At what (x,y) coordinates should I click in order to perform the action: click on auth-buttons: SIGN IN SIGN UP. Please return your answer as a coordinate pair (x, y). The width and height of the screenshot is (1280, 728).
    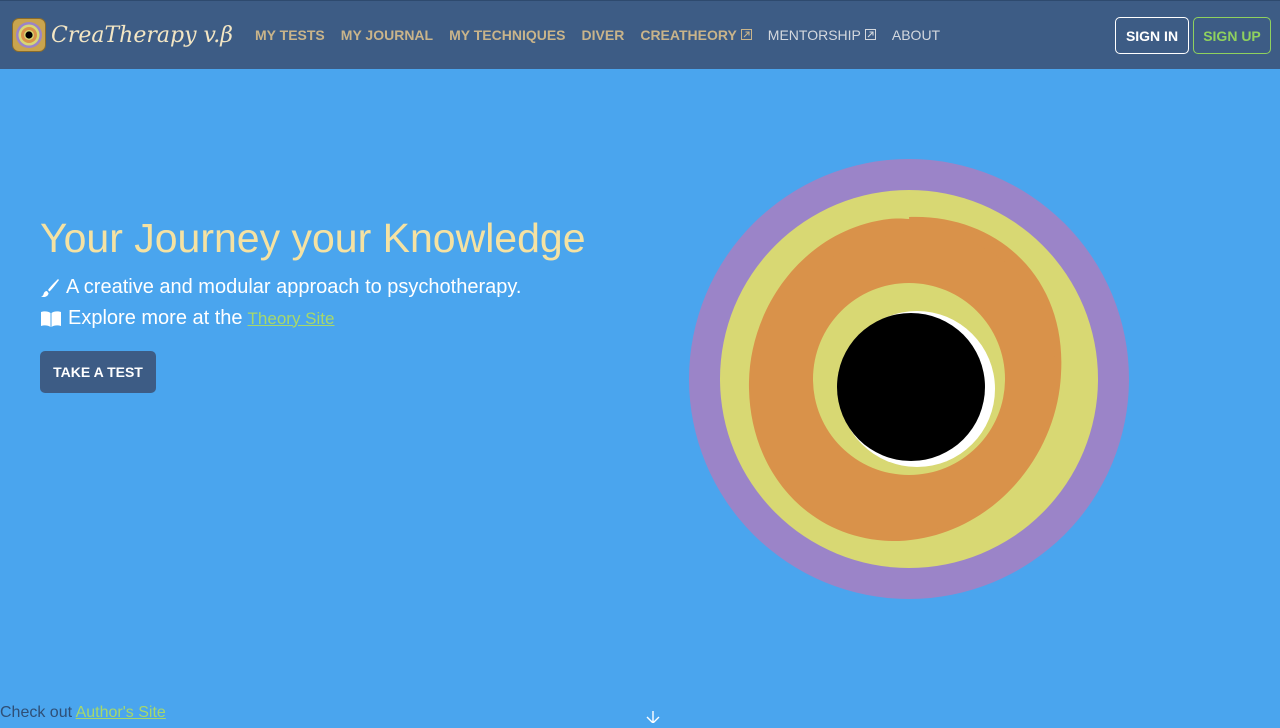
    Looking at the image, I should click on (1193, 35).